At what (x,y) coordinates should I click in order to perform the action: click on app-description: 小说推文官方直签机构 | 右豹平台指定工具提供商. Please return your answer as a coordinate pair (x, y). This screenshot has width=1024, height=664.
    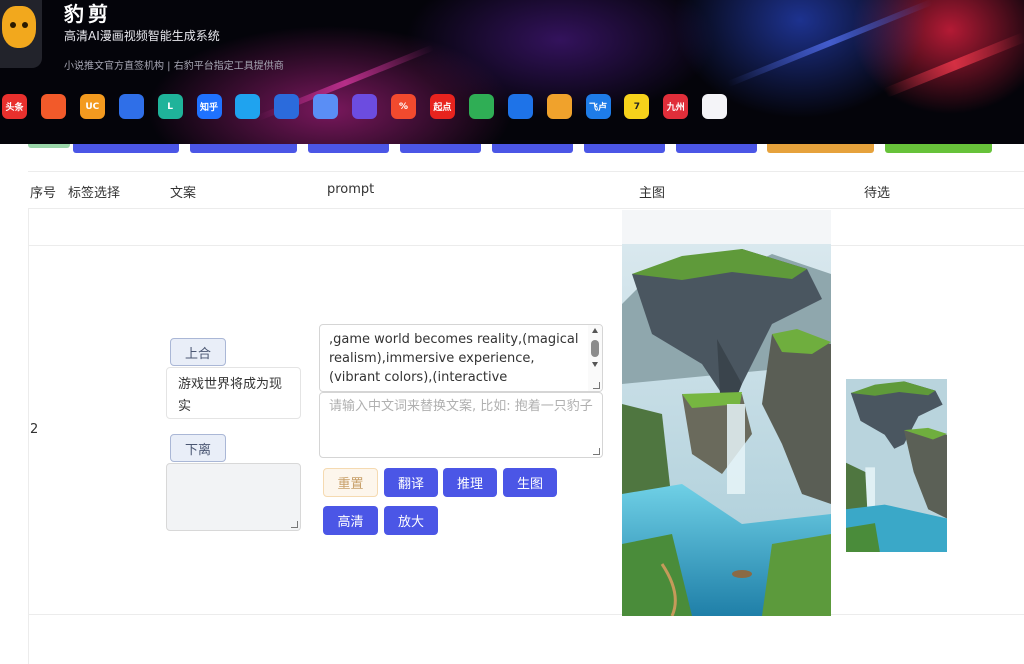
    Looking at the image, I should click on (174, 66).